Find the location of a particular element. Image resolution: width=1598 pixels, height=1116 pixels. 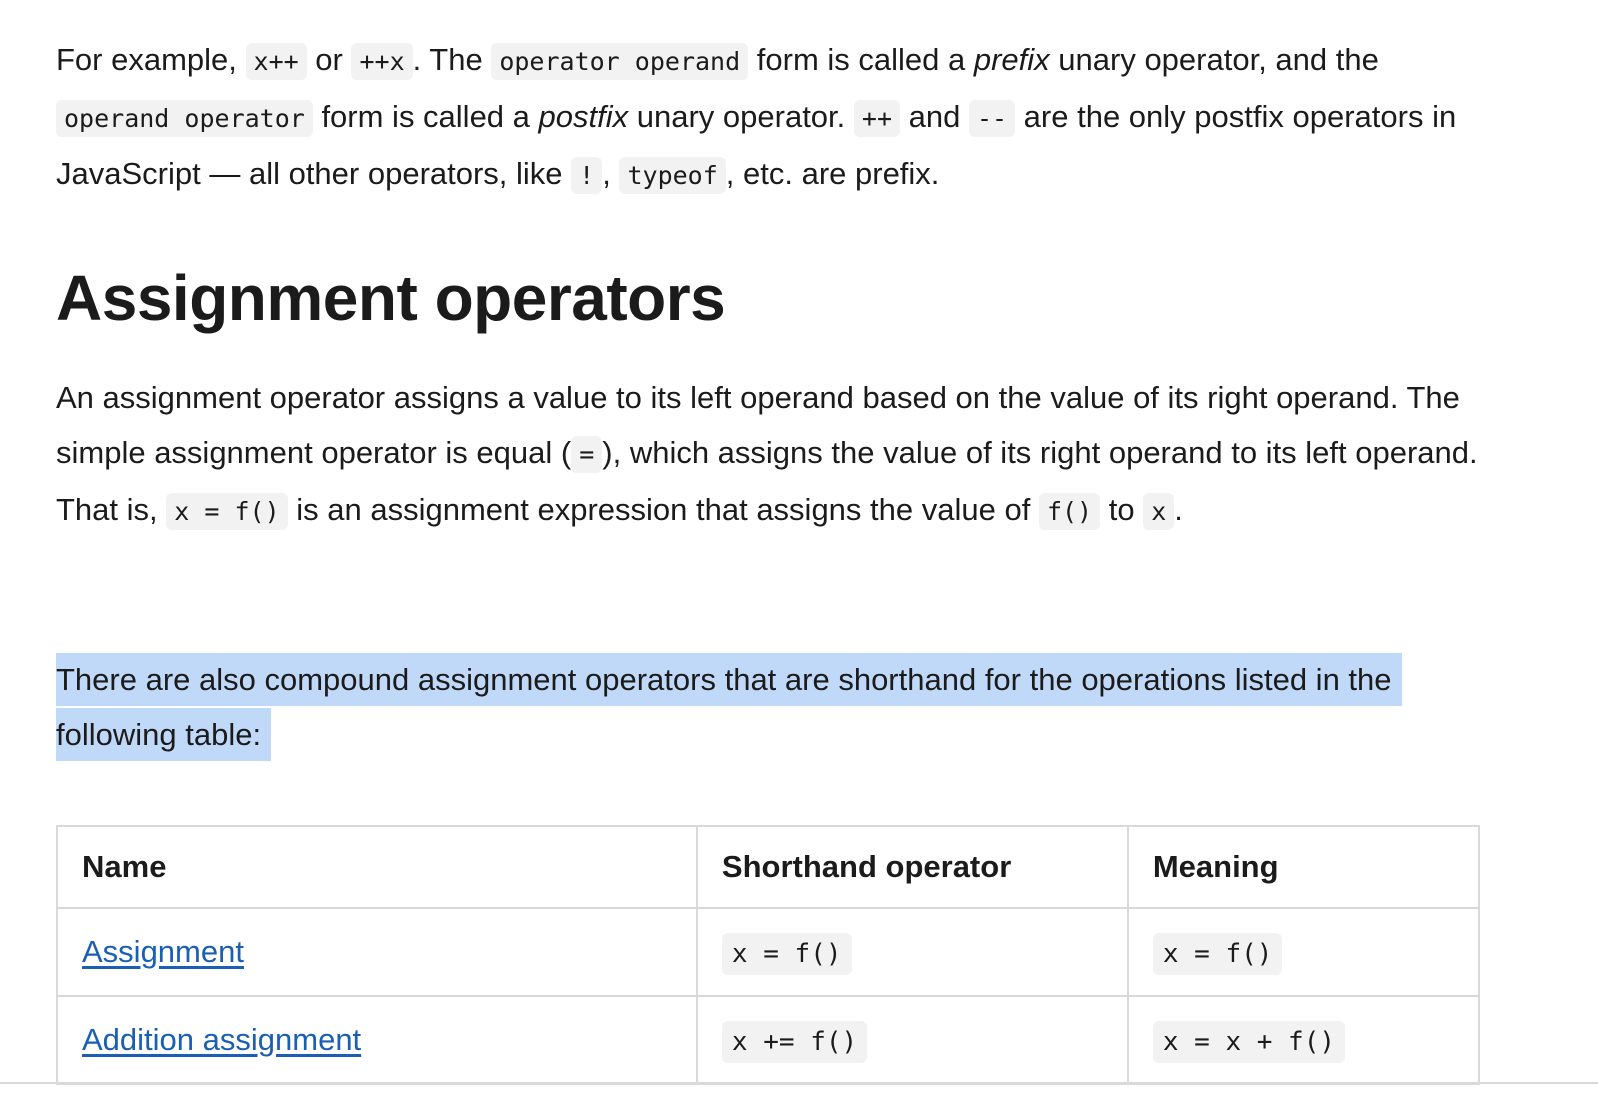

inline-code: f() is located at coordinates (1069, 511).